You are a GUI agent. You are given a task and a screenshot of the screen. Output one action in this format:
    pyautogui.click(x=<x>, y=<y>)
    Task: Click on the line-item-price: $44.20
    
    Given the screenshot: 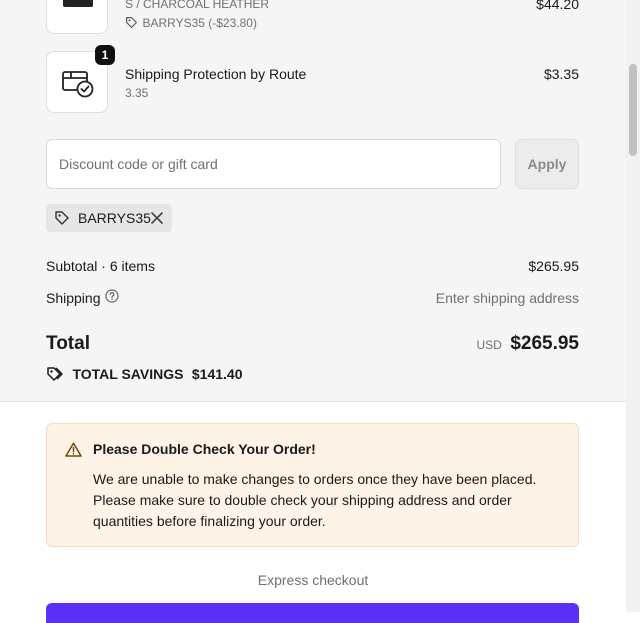 What is the action you would take?
    pyautogui.click(x=557, y=6)
    